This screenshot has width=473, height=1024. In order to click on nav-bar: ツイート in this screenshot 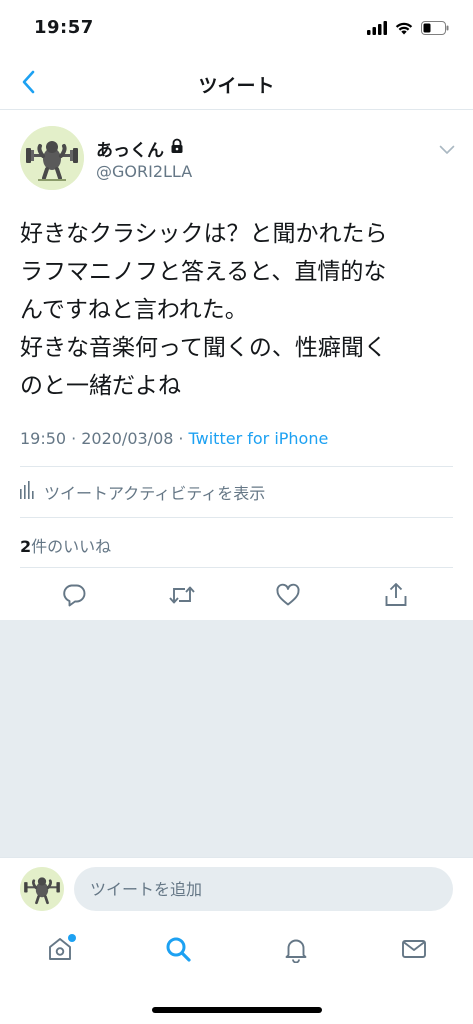, I will do `click(236, 84)`.